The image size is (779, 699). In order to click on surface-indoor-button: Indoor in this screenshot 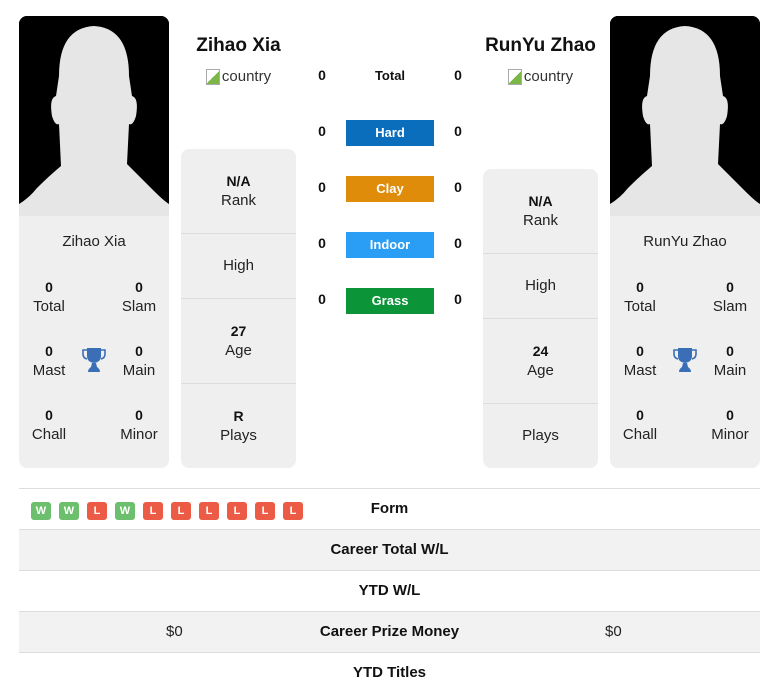, I will do `click(390, 245)`.